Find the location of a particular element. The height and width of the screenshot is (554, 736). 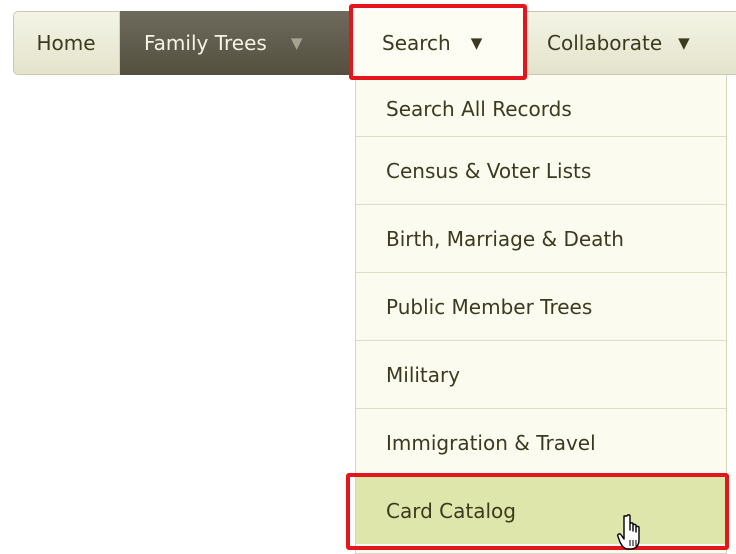

nav-tab-family-trees: Family Trees ▼ is located at coordinates (236, 43).